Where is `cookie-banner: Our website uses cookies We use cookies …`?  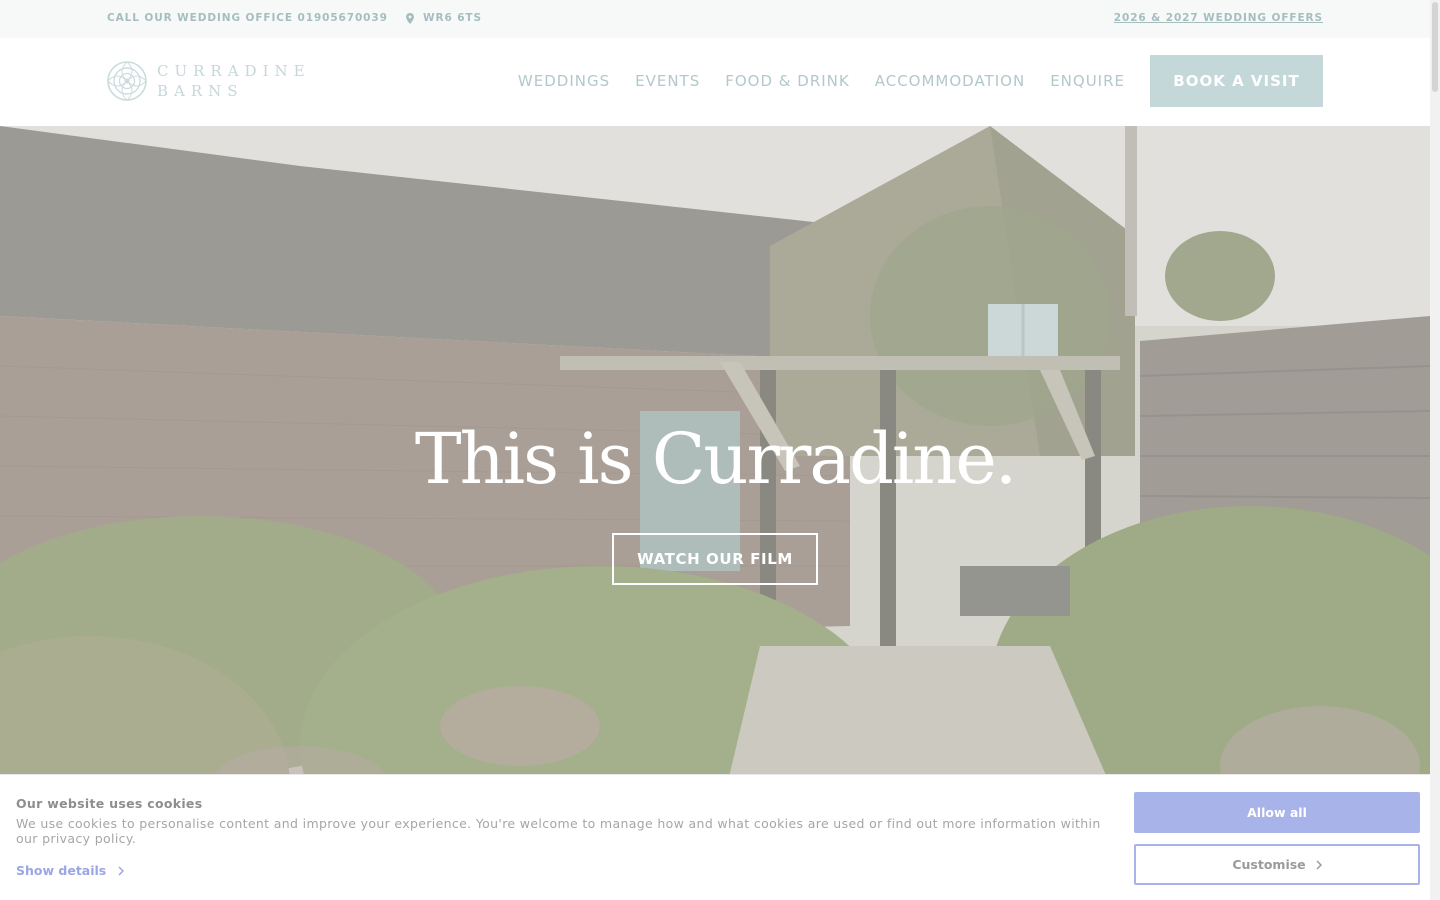
cookie-banner: Our website uses cookies We use cookies … is located at coordinates (715, 837).